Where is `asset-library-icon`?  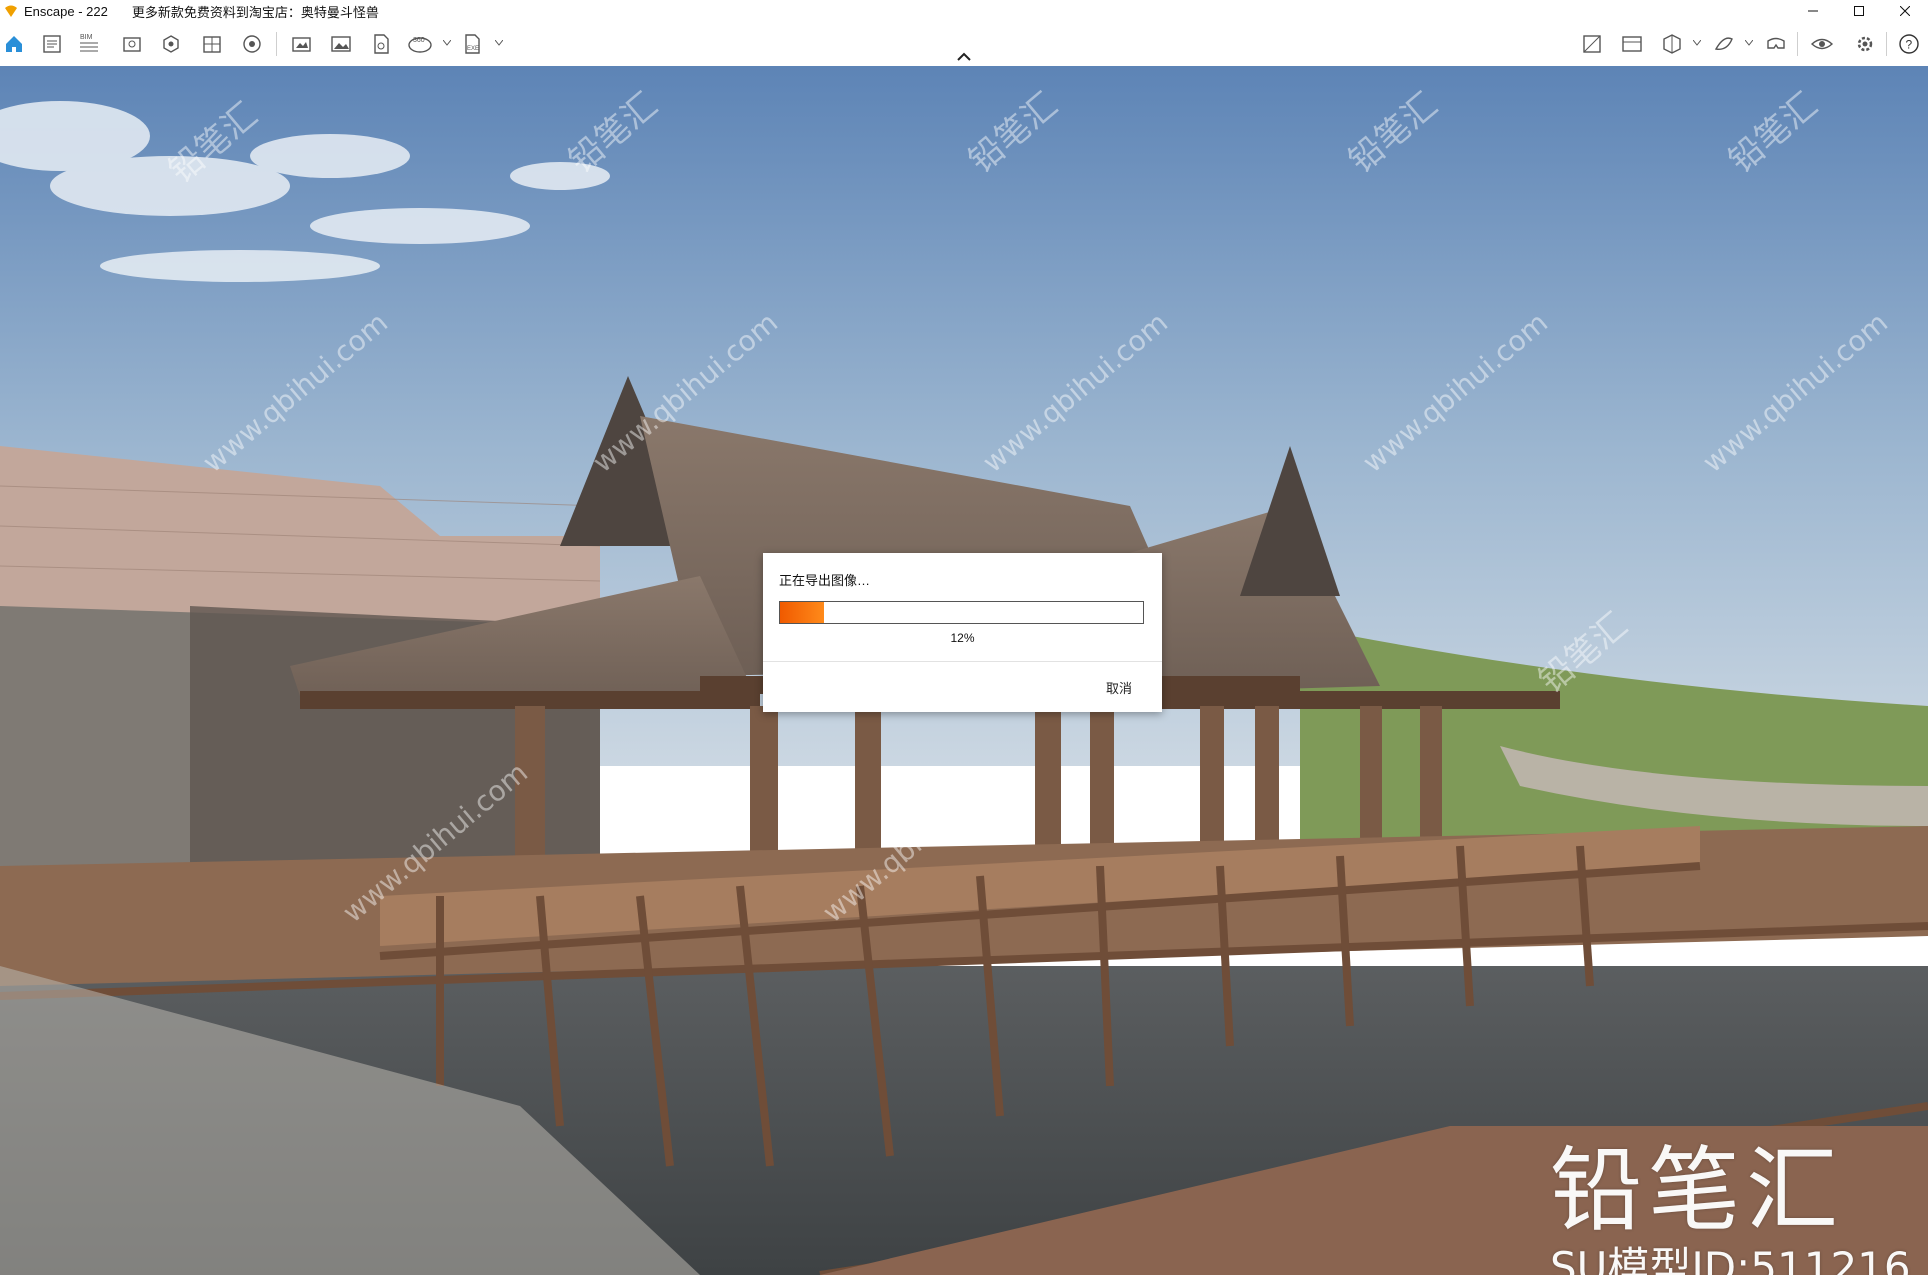 asset-library-icon is located at coordinates (171, 44).